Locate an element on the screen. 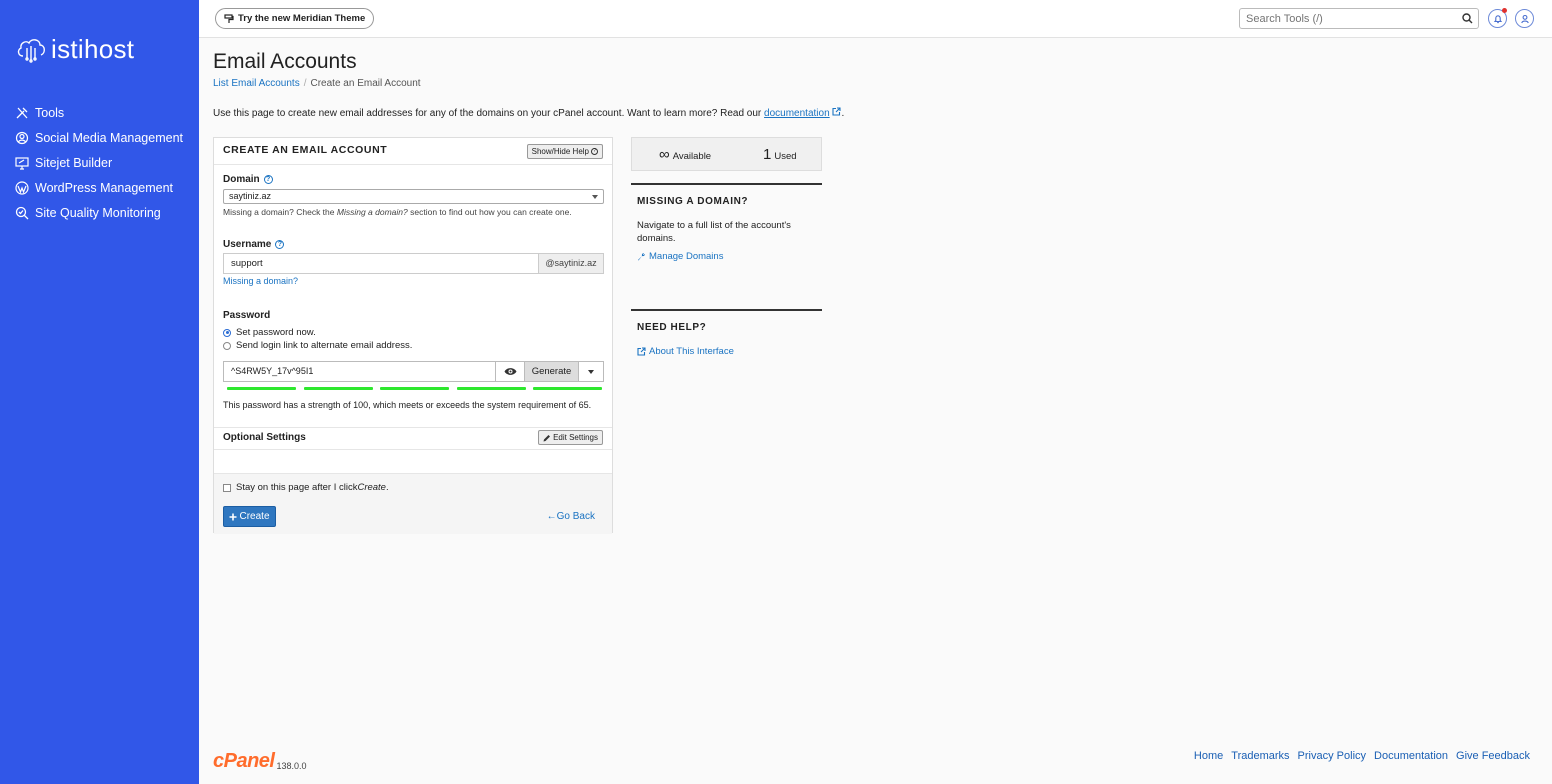  eye-icon is located at coordinates (510, 371).